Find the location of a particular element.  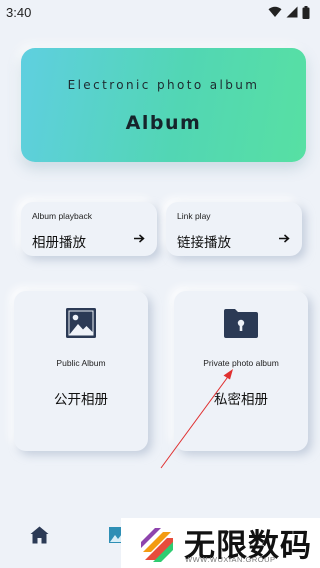

public-album-label-zh: 公开相册 is located at coordinates (81, 400).